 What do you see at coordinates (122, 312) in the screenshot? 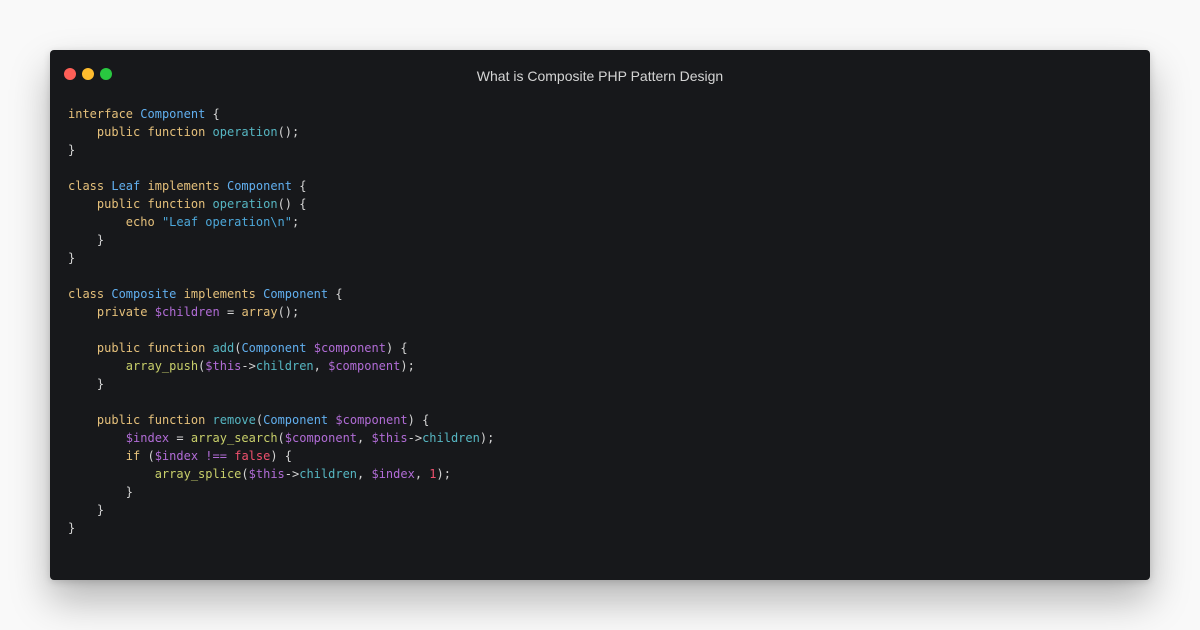
I see `code-token-kw: private` at bounding box center [122, 312].